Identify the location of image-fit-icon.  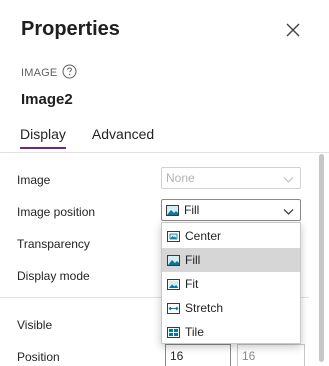
(173, 284).